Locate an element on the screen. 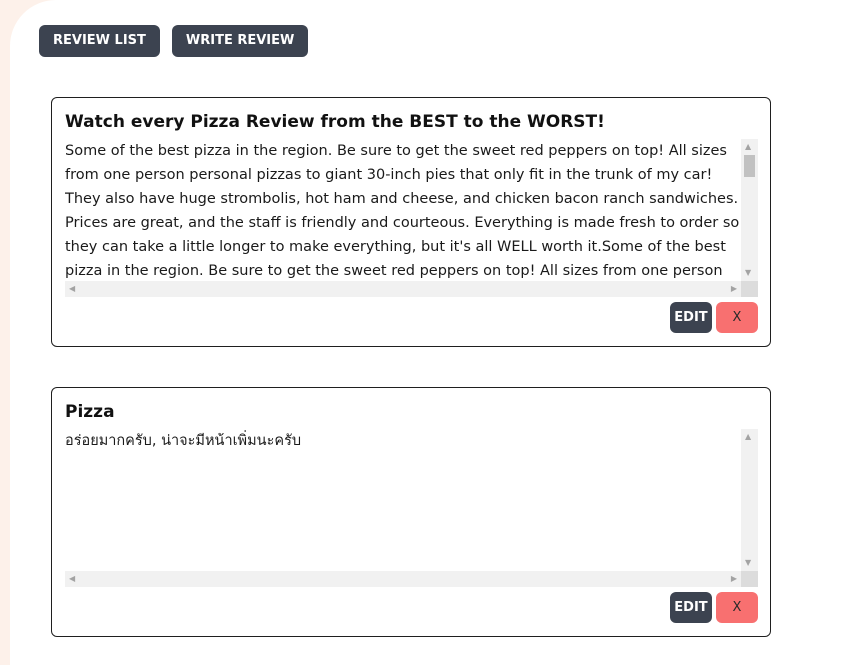 The width and height of the screenshot is (860, 665). scrollbar-thumb is located at coordinates (749, 166).